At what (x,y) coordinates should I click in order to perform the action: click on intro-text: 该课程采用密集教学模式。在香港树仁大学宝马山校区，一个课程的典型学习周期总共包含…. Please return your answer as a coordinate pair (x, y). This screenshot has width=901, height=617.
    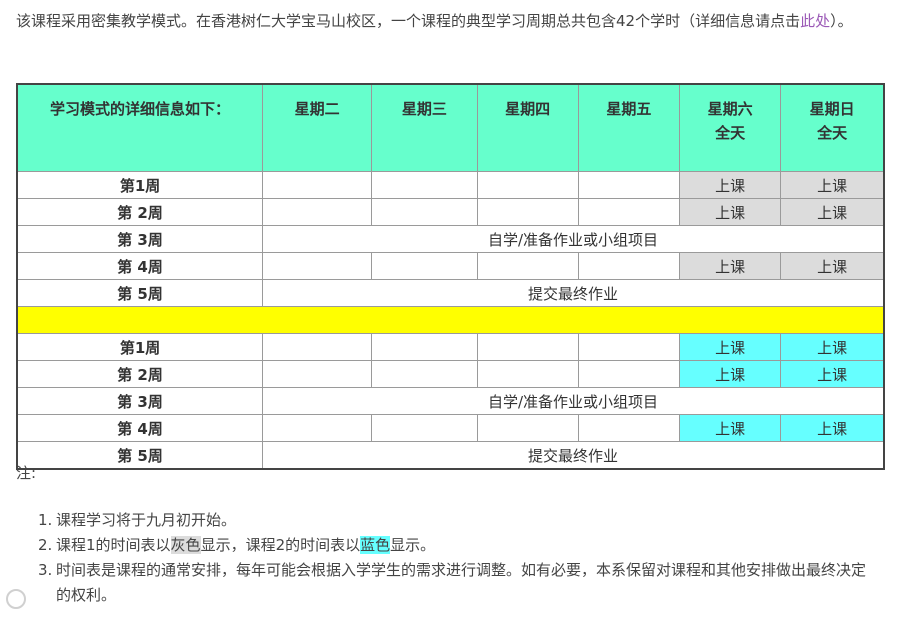
    Looking at the image, I should click on (408, 21).